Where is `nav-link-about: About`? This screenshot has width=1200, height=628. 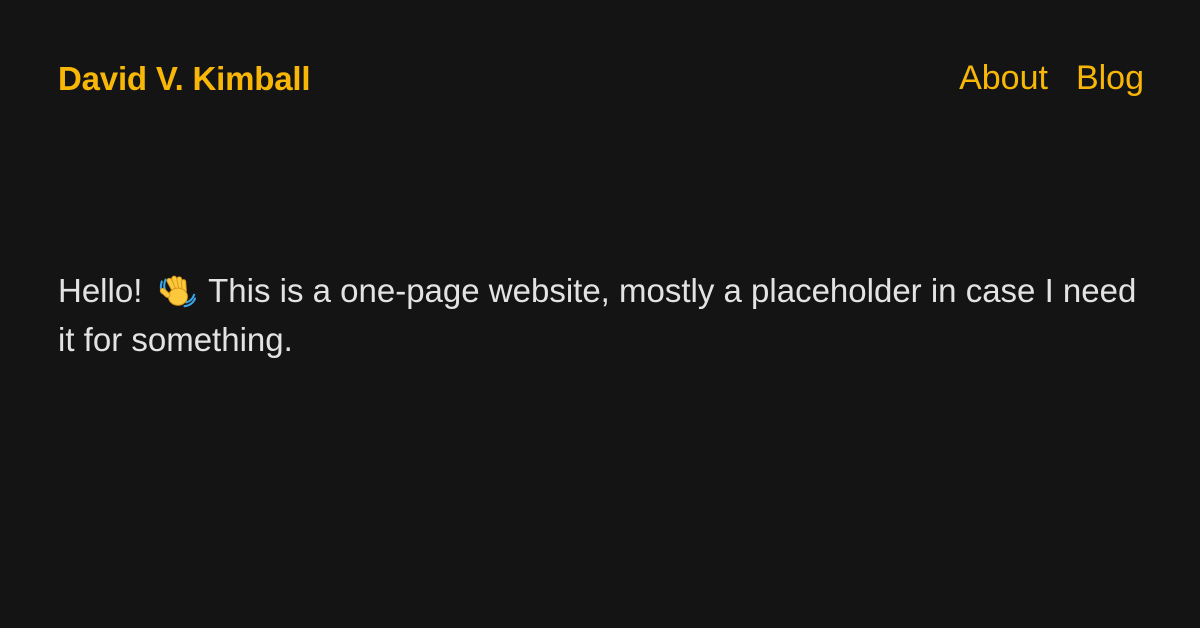
nav-link-about: About is located at coordinates (1003, 78).